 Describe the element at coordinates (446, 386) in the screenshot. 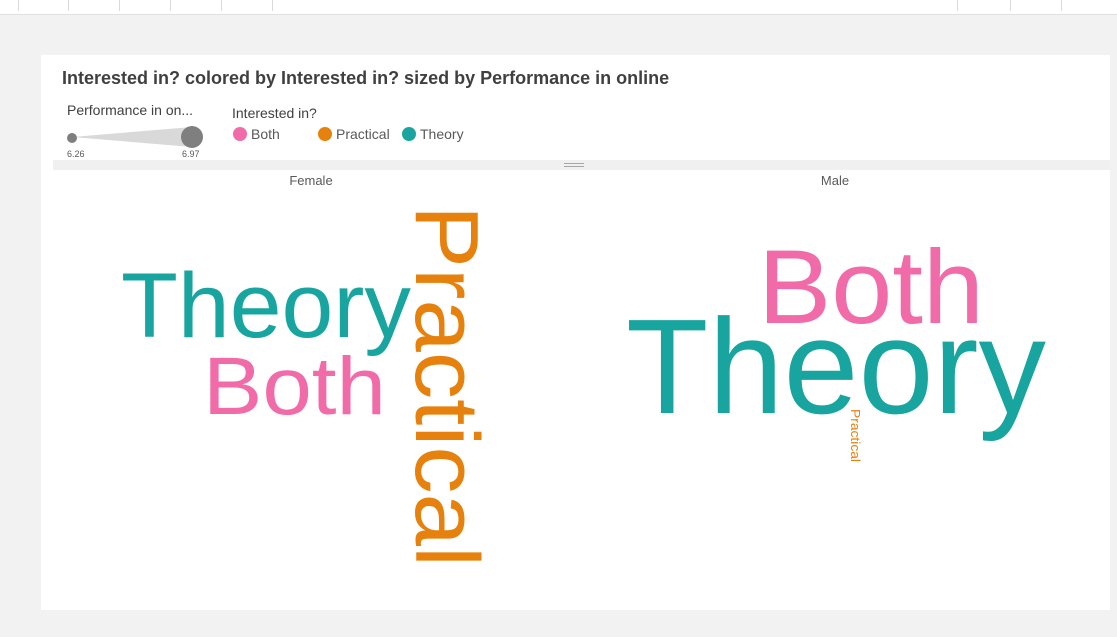

I see `word-female-practical: Practical` at that location.